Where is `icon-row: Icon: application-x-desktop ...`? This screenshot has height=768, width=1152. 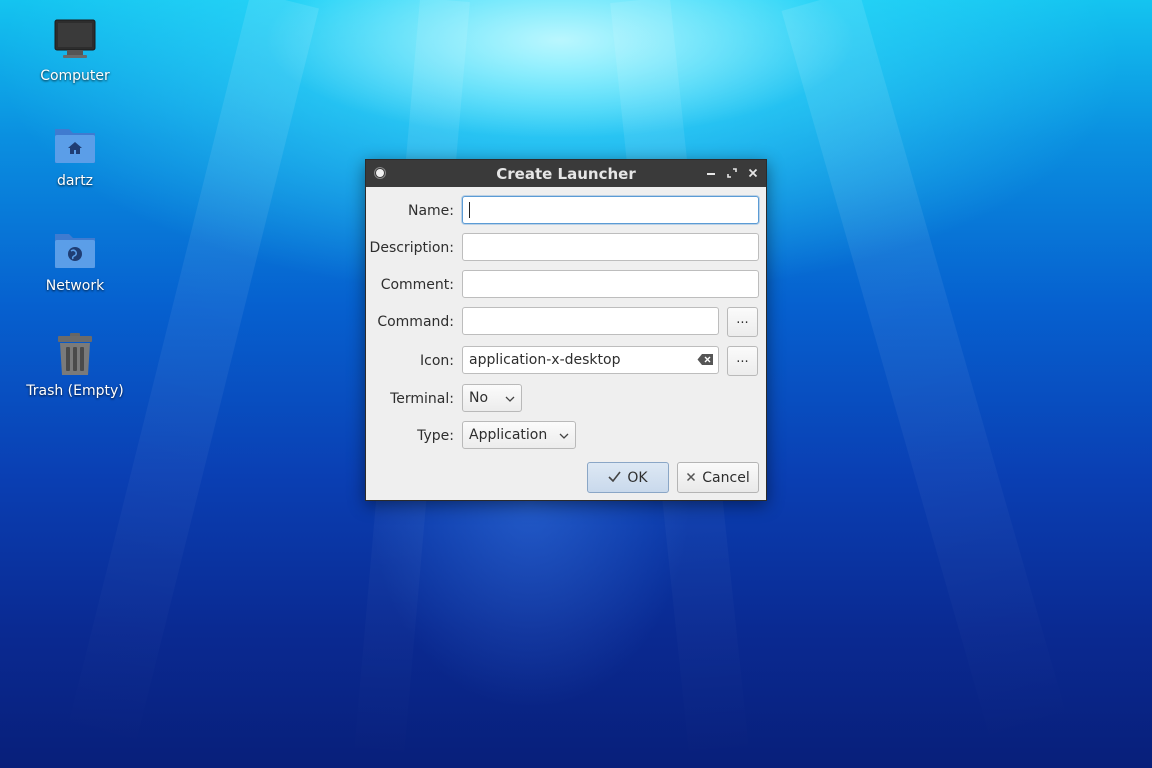 icon-row: Icon: application-x-desktop ... is located at coordinates (566, 361).